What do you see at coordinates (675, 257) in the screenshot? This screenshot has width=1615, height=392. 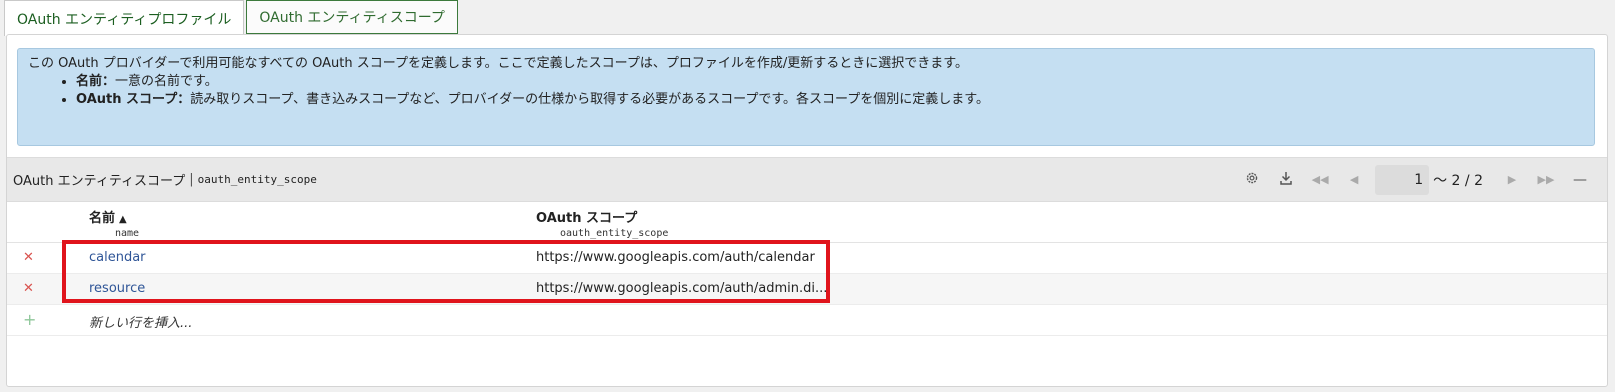 I see `row-scope-value: https://www.googleapis.com/auth/calendar` at bounding box center [675, 257].